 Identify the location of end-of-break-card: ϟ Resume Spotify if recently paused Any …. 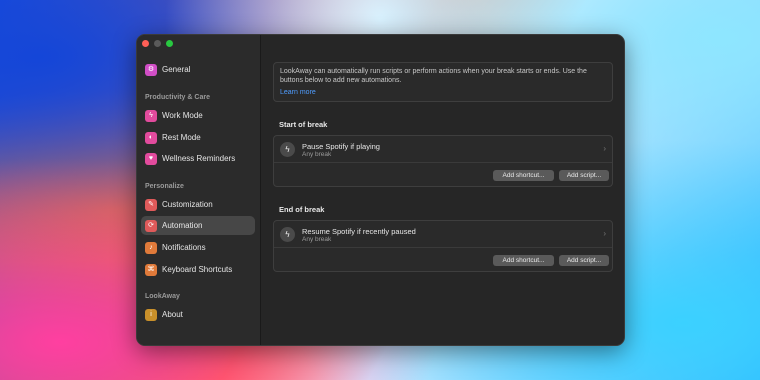
(443, 246).